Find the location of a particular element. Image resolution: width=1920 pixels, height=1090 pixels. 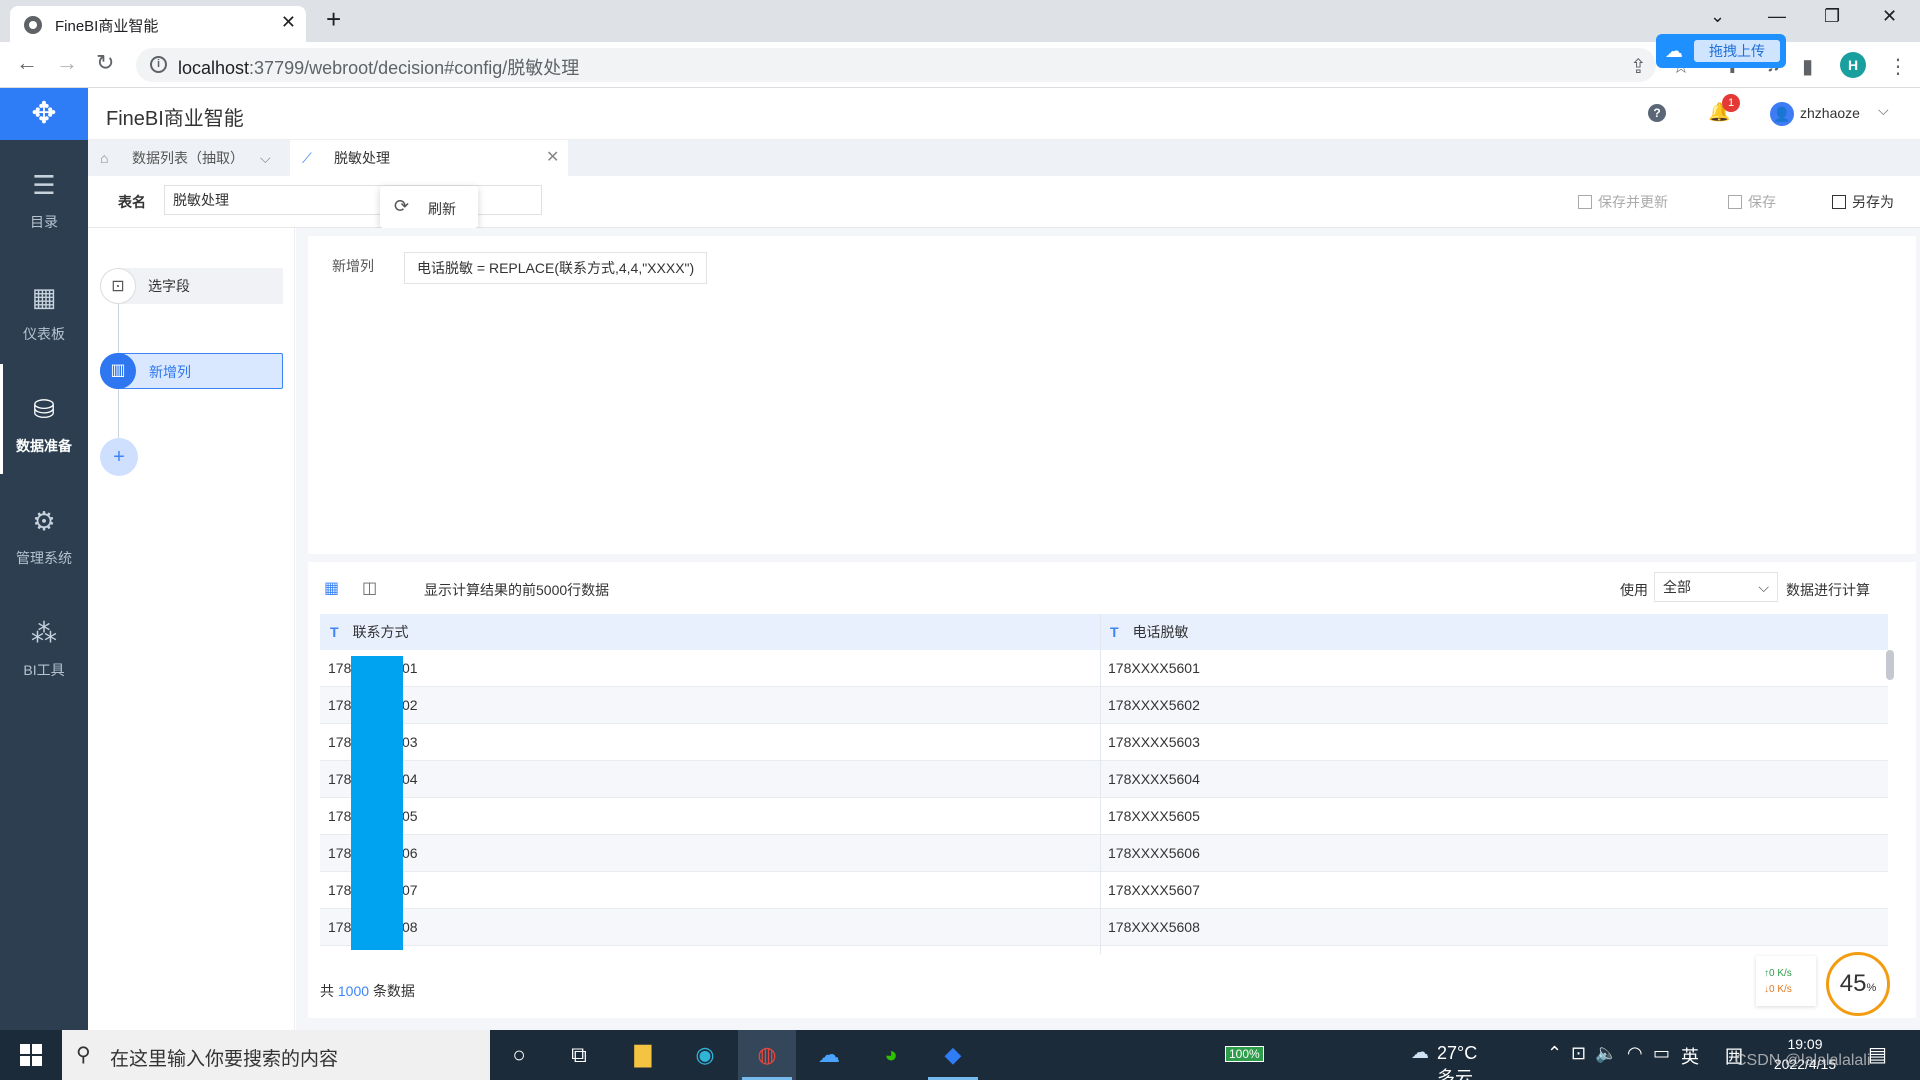

wechat-icon: ◕ is located at coordinates (891, 1055).